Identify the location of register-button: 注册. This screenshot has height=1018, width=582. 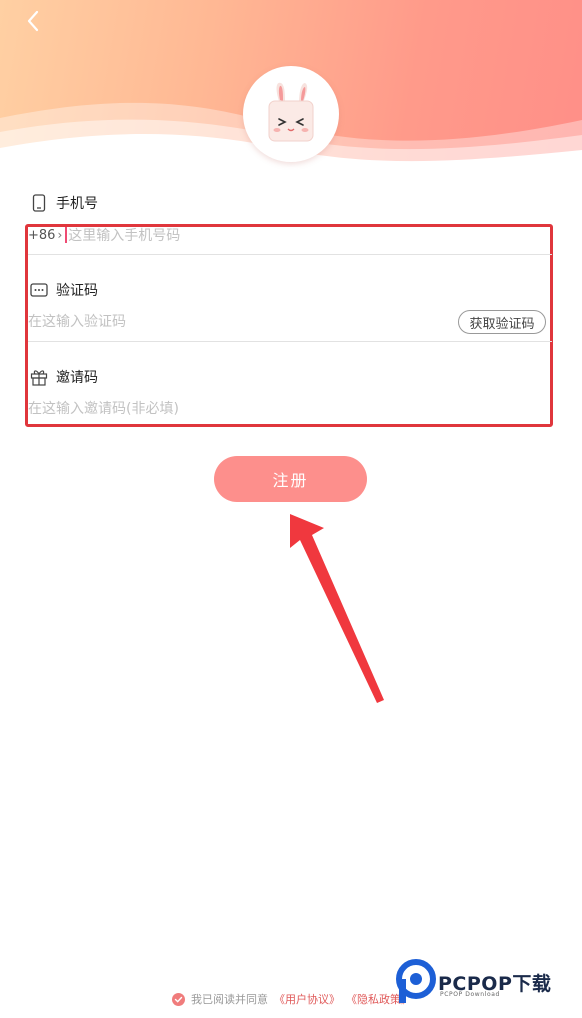
(290, 479).